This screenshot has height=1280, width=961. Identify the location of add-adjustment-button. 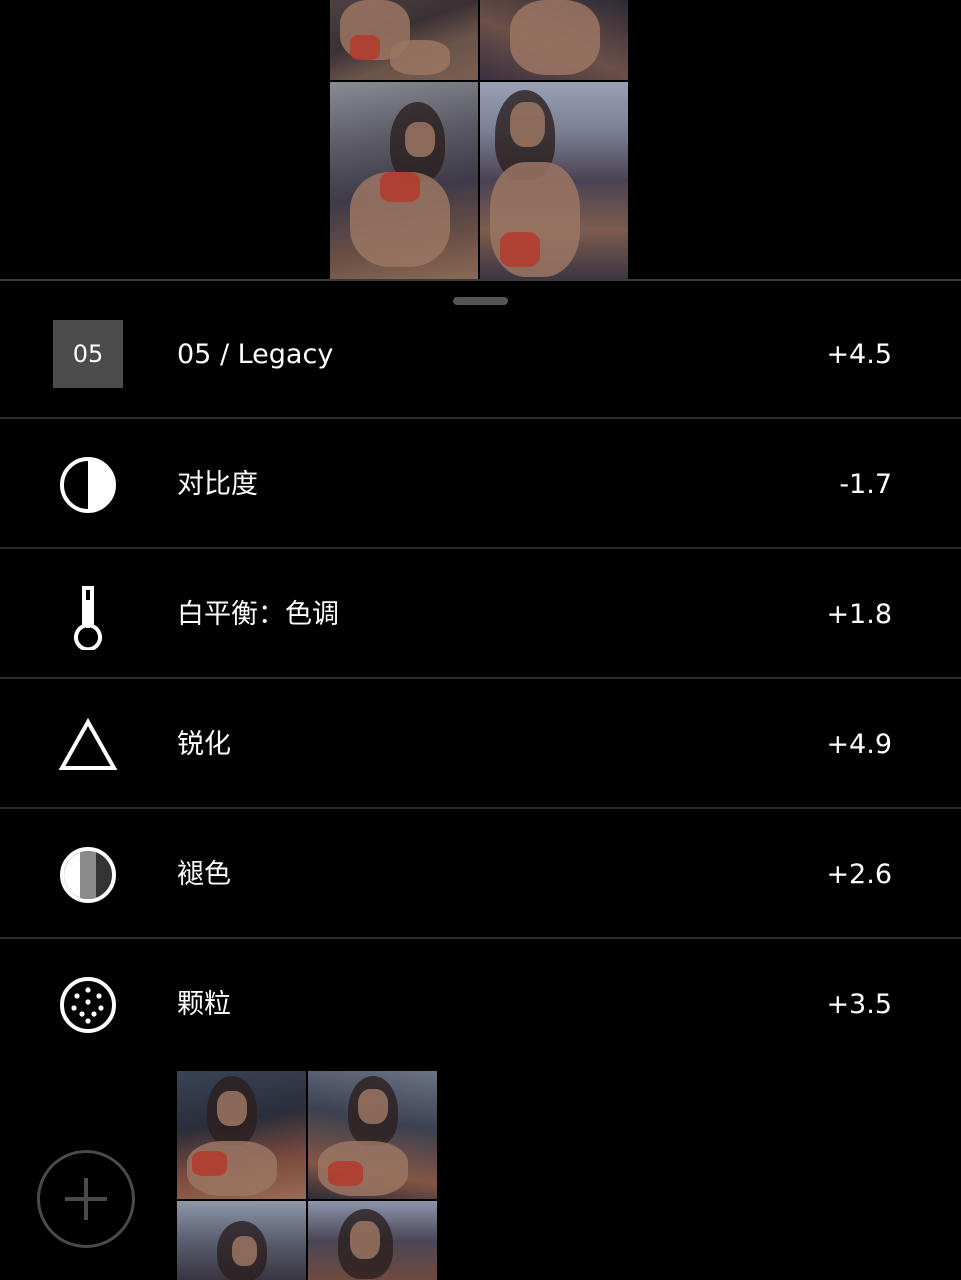
(86, 1199).